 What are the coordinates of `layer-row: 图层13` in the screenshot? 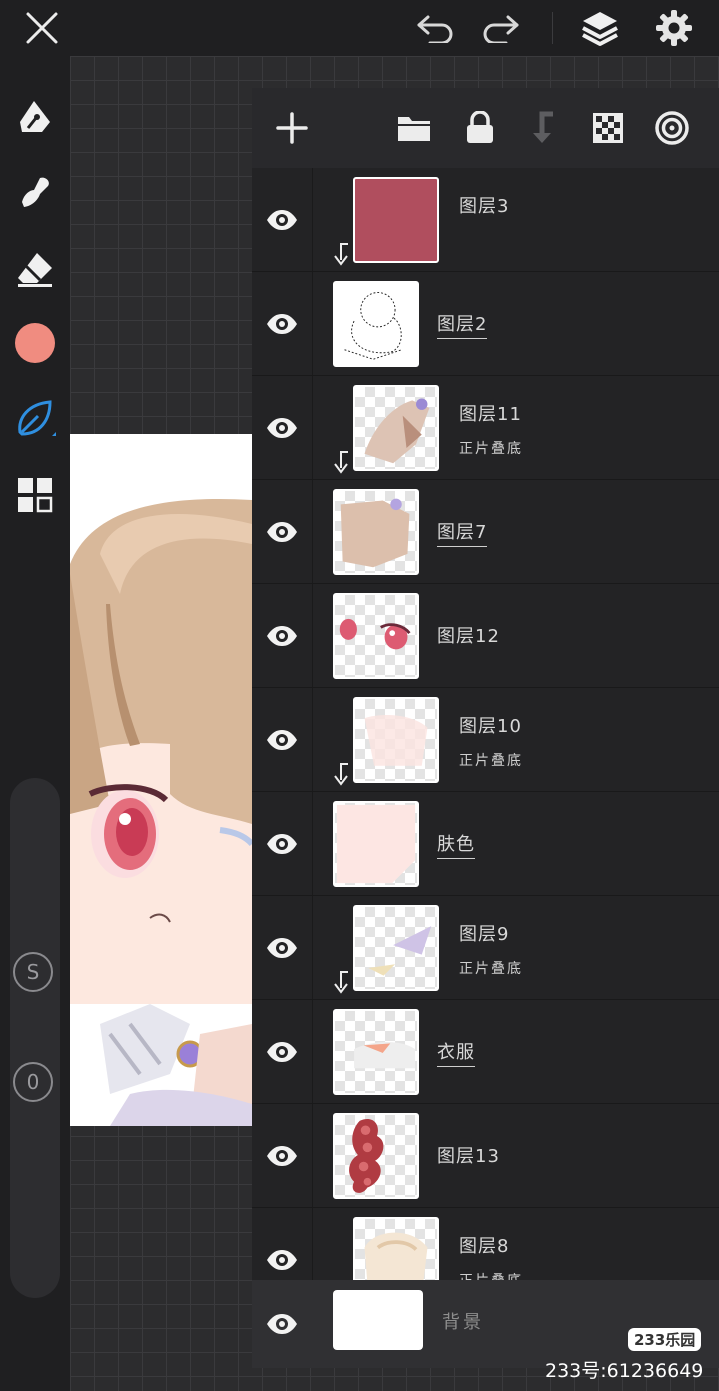 It's located at (485, 1156).